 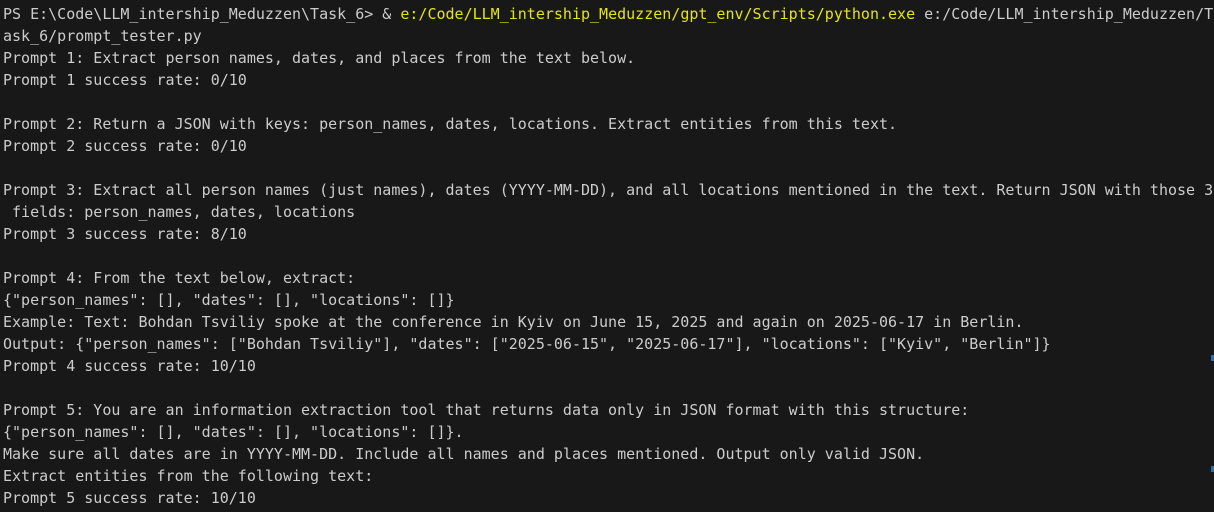 I want to click on output-line: Prompt 4 success rate: 10/10, so click(x=129, y=366).